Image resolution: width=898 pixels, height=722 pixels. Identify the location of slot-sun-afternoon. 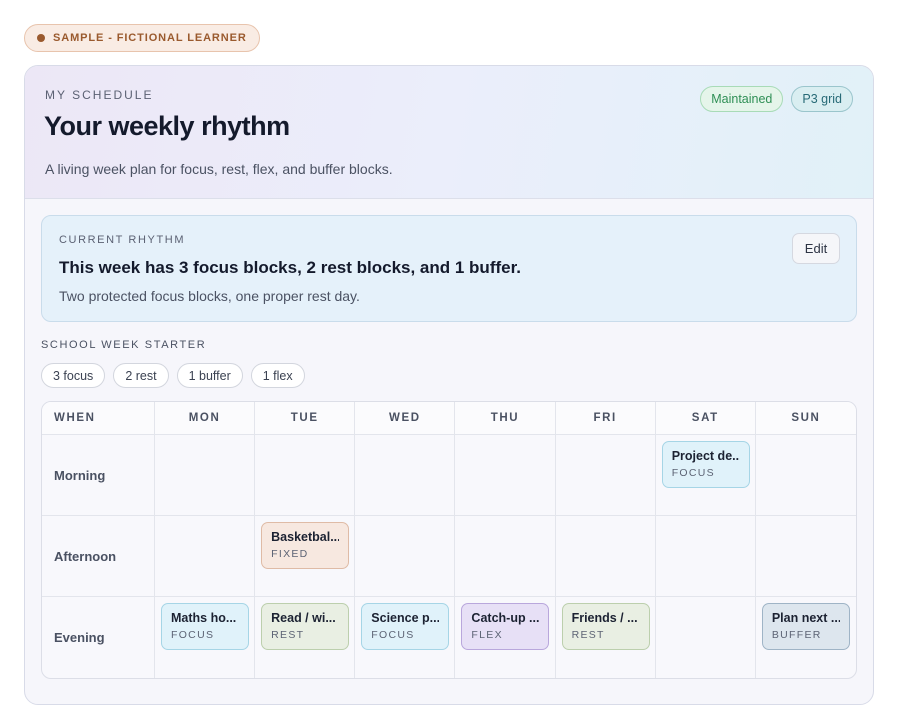
(805, 556).